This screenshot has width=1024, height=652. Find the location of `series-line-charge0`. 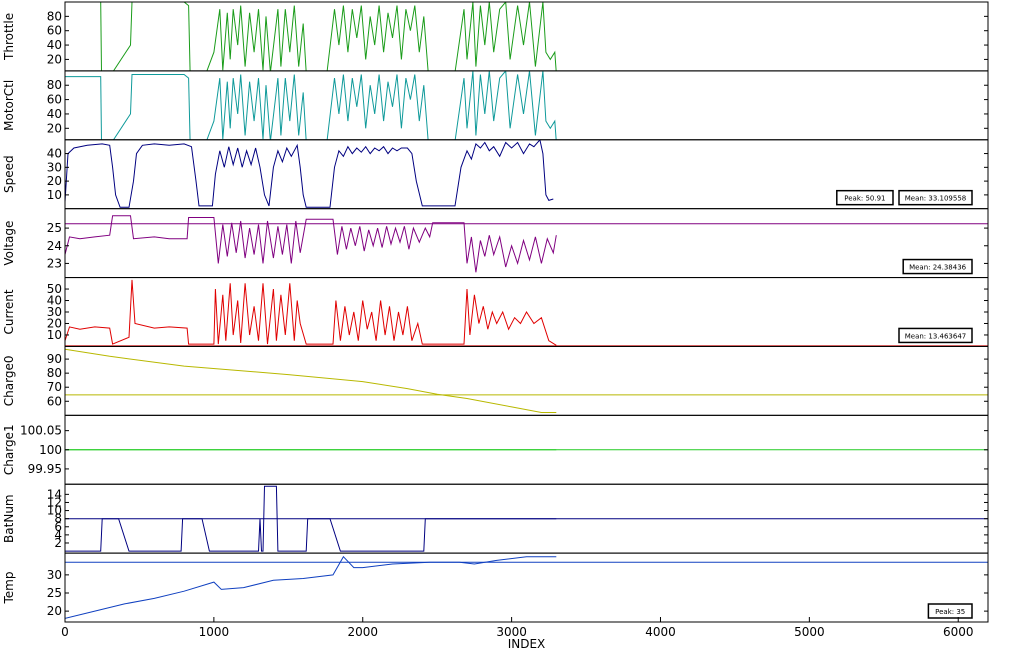

series-line-charge0 is located at coordinates (311, 380).